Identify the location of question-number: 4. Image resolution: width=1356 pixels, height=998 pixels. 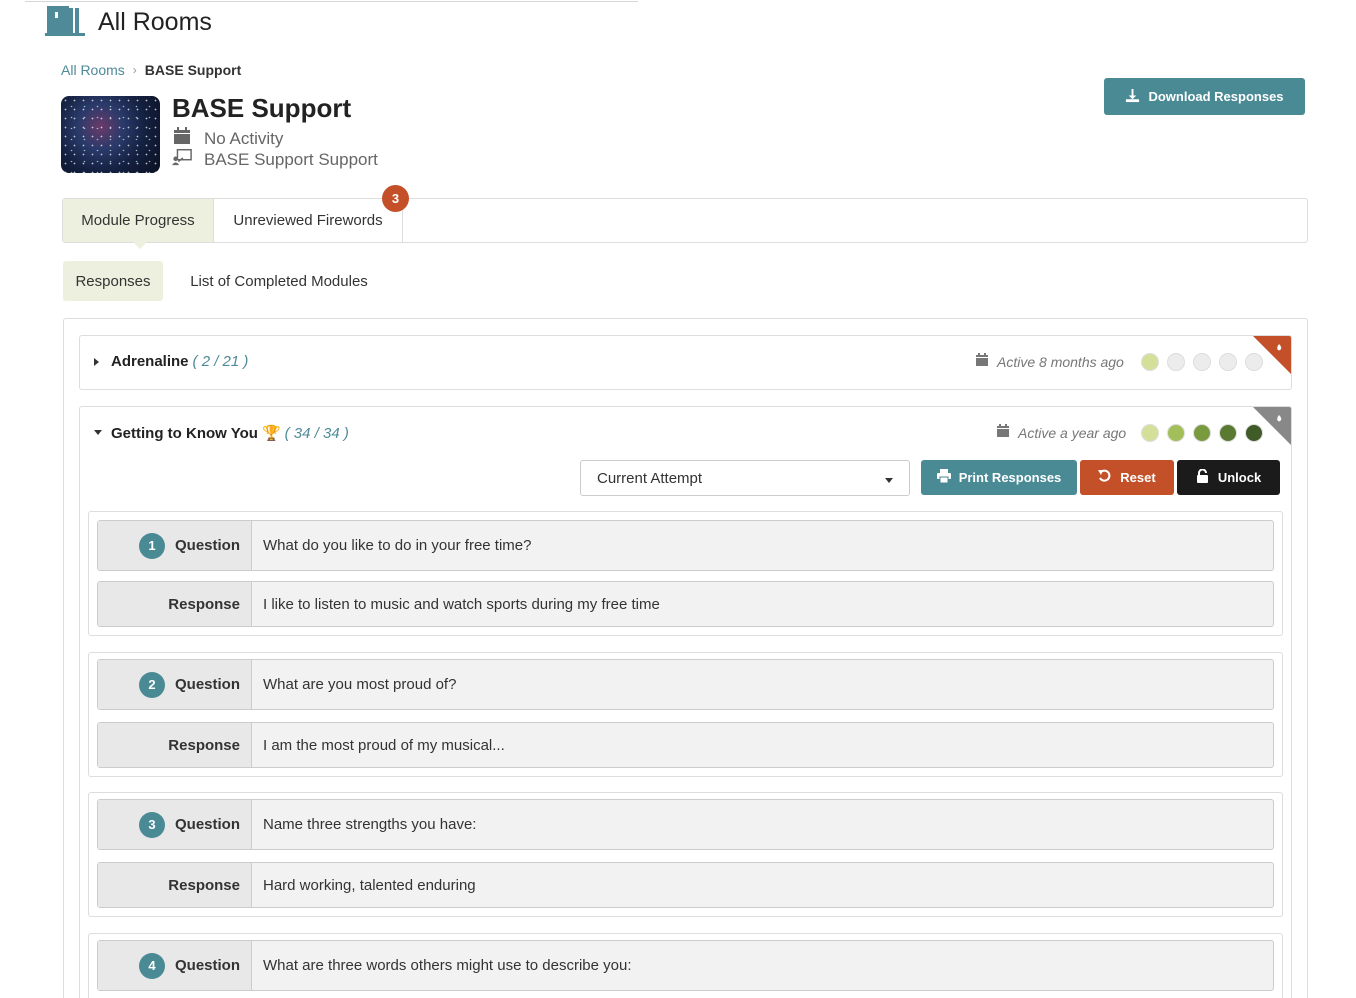
(151, 965).